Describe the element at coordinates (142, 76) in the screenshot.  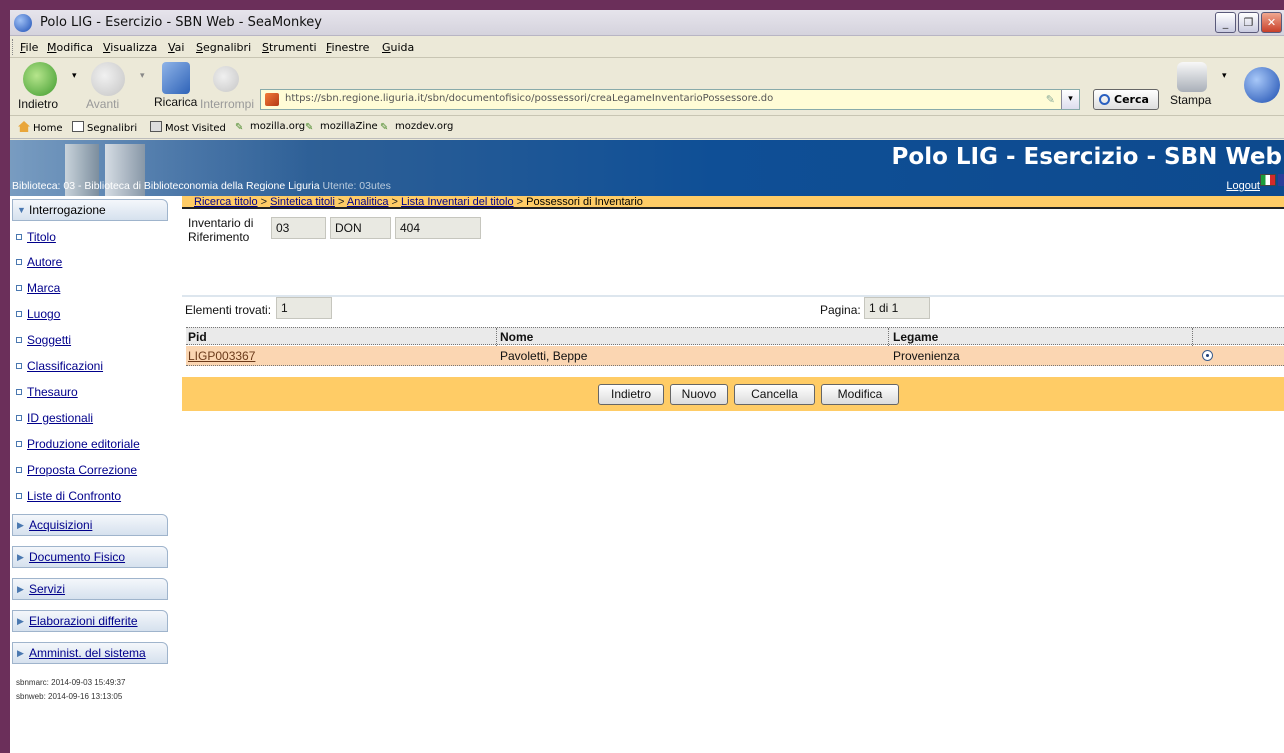
I see `forward-dropdown-icon: ▾` at that location.